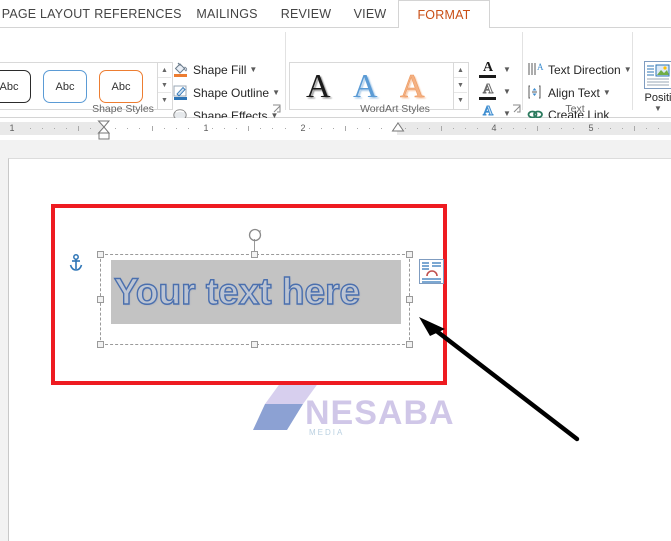  I want to click on shape-style-thumbnail-3: Abc, so click(121, 86).